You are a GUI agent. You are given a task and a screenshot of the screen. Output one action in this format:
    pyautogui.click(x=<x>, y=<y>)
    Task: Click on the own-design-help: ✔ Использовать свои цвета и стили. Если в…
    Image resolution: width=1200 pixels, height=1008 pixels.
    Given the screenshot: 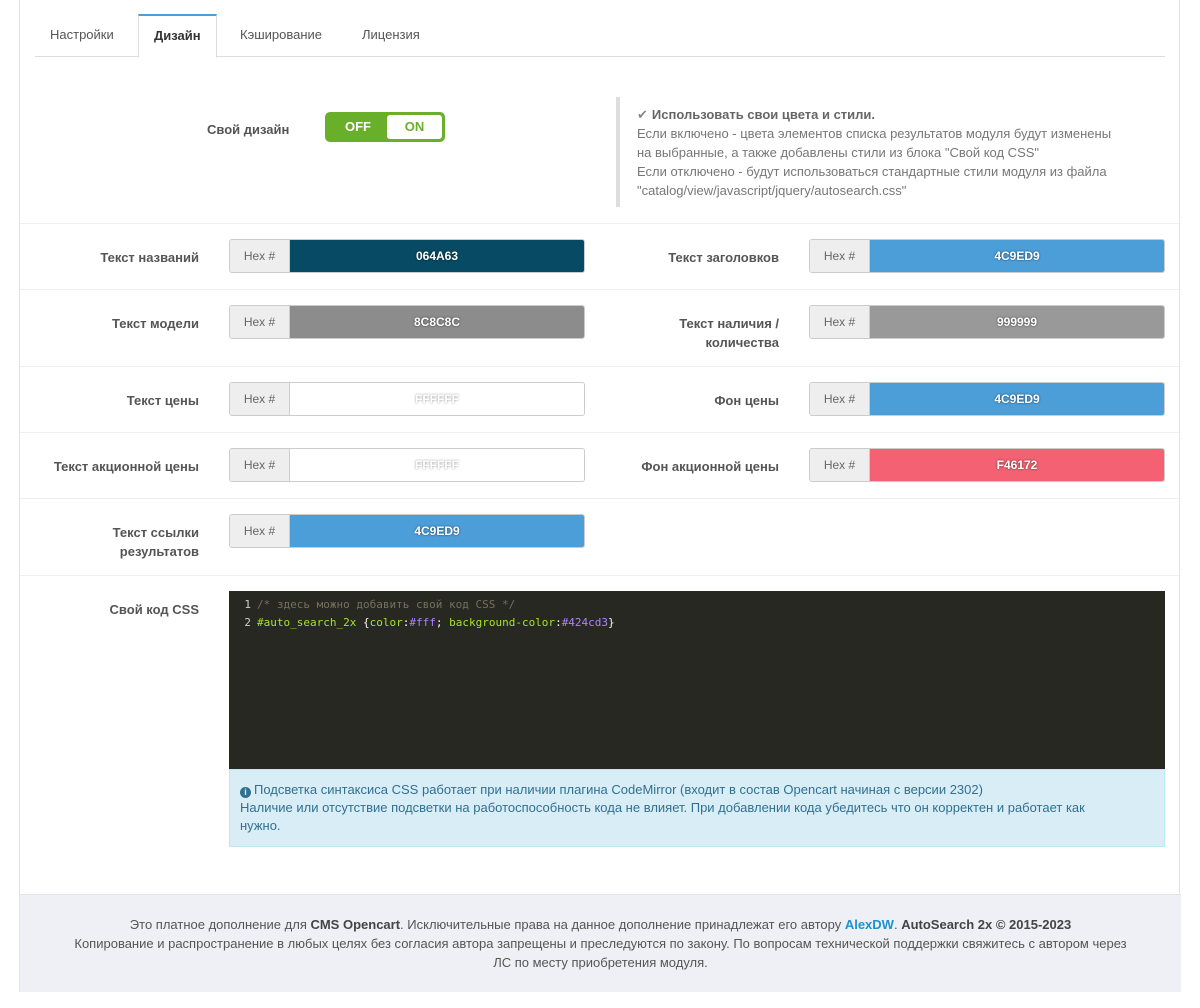 What is the action you would take?
    pyautogui.click(x=878, y=152)
    